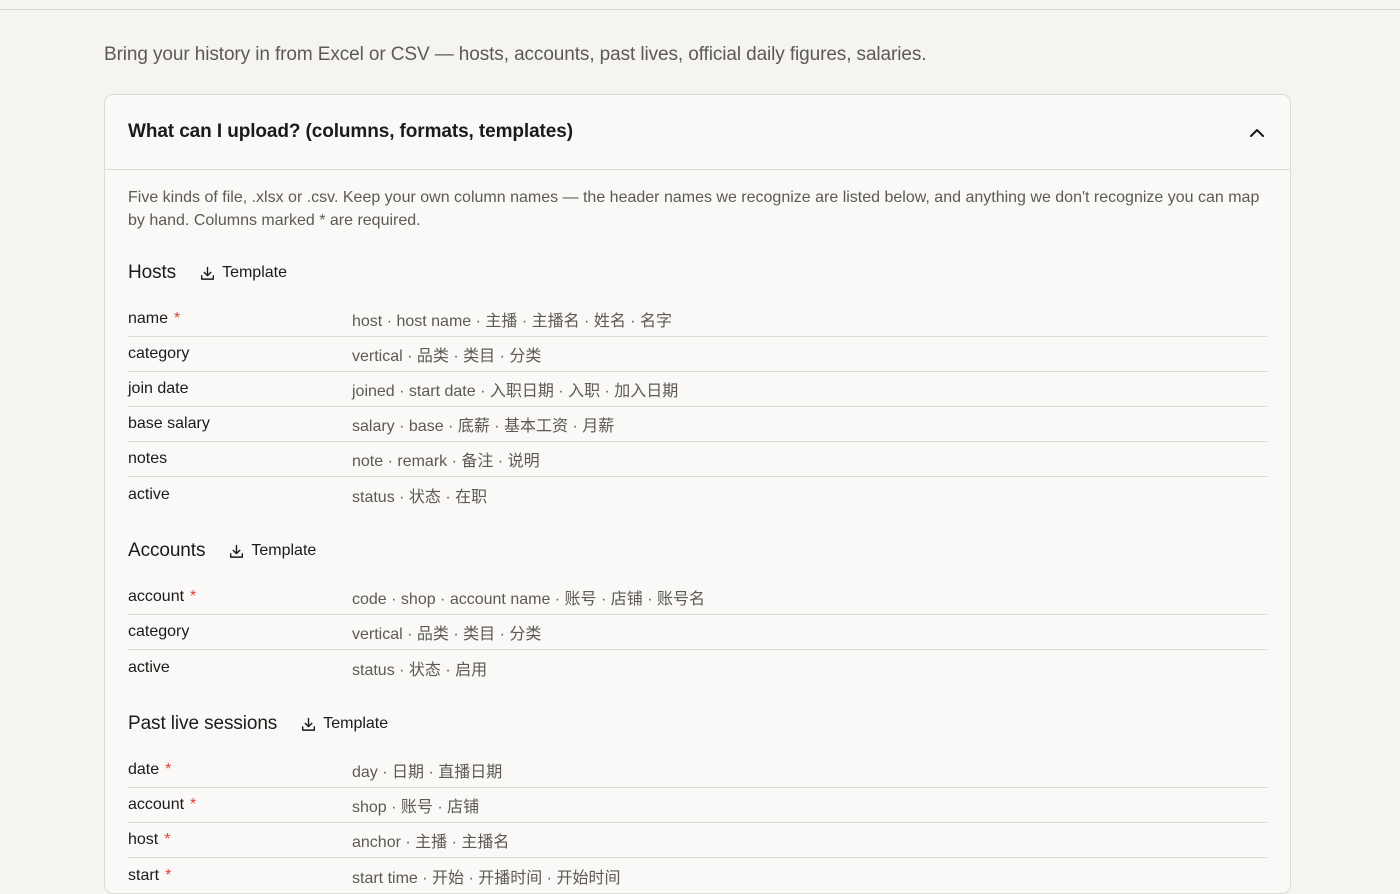  I want to click on column-name: join date, so click(158, 388).